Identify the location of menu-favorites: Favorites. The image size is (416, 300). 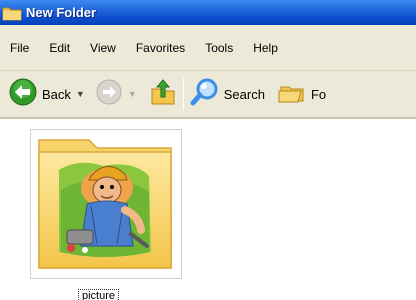
(160, 48).